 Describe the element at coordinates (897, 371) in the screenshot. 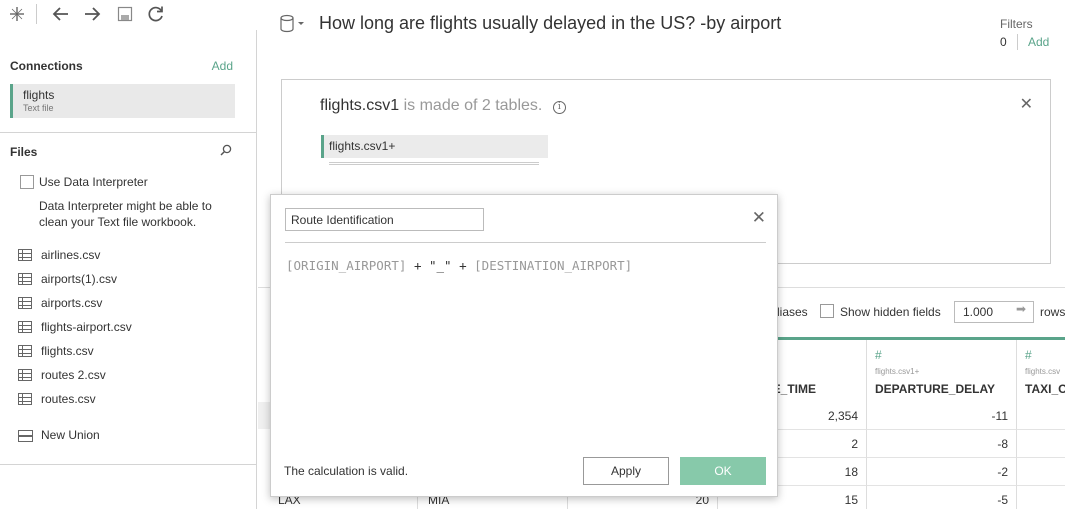

I see `column-source: flights.csv1+` at that location.